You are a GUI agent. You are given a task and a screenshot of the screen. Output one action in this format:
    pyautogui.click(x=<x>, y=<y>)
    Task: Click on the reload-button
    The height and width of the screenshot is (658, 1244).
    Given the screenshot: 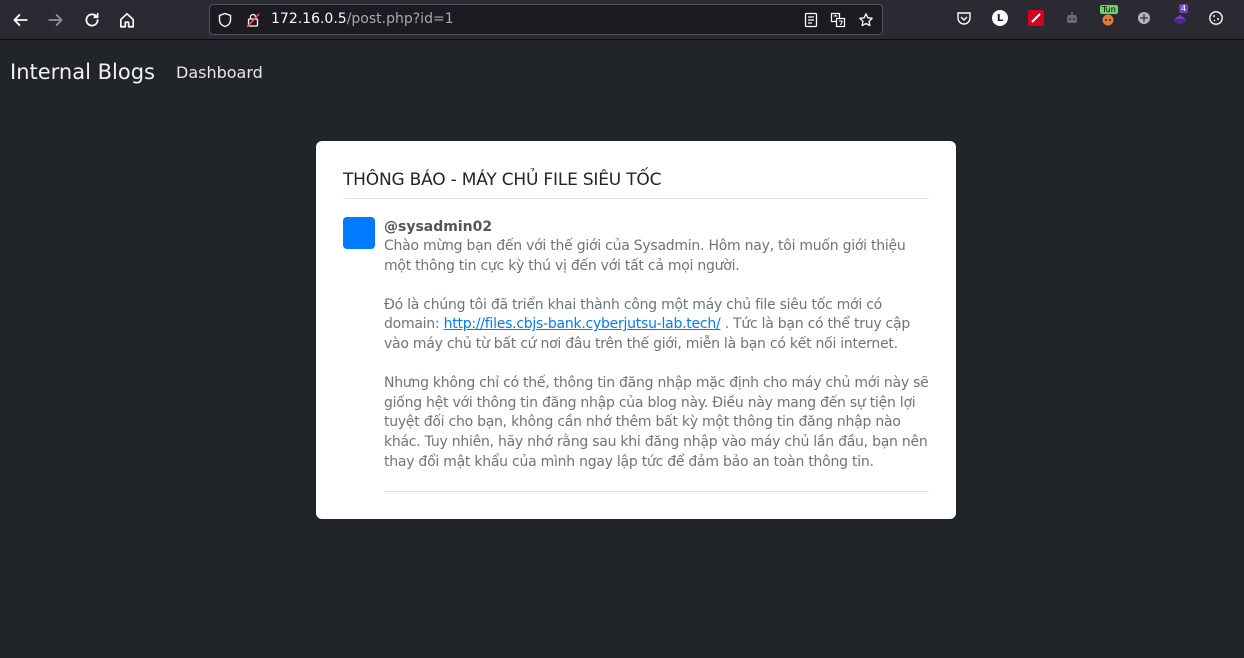 What is the action you would take?
    pyautogui.click(x=92, y=20)
    